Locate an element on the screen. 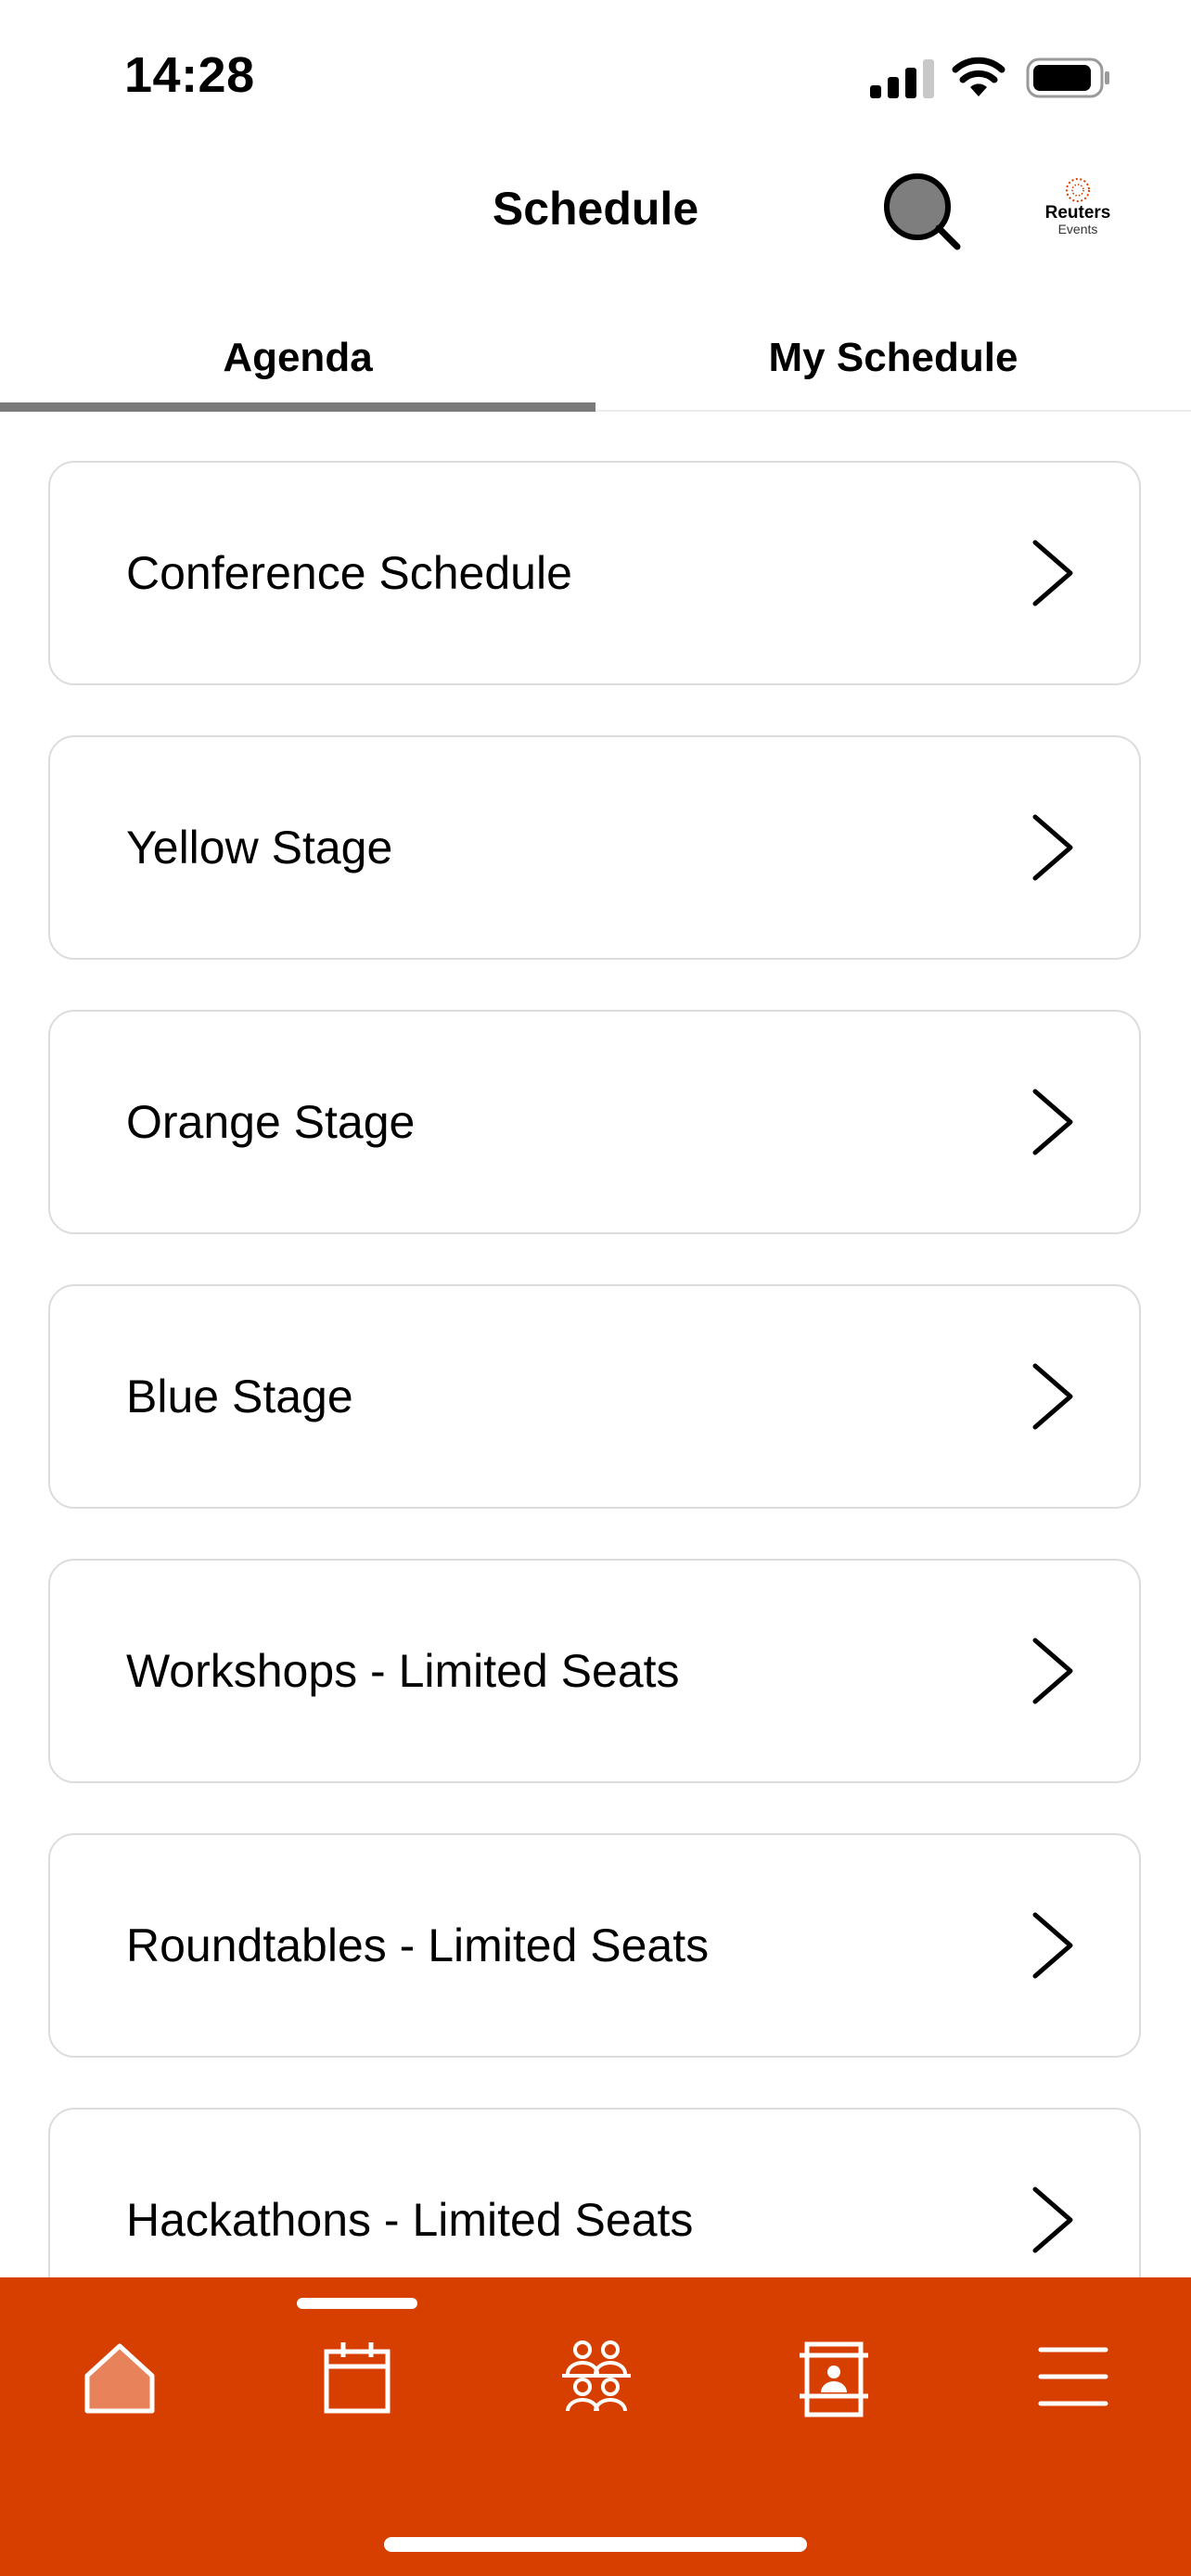 The width and height of the screenshot is (1191, 2576). list-item-label: Yellow Stage is located at coordinates (259, 848).